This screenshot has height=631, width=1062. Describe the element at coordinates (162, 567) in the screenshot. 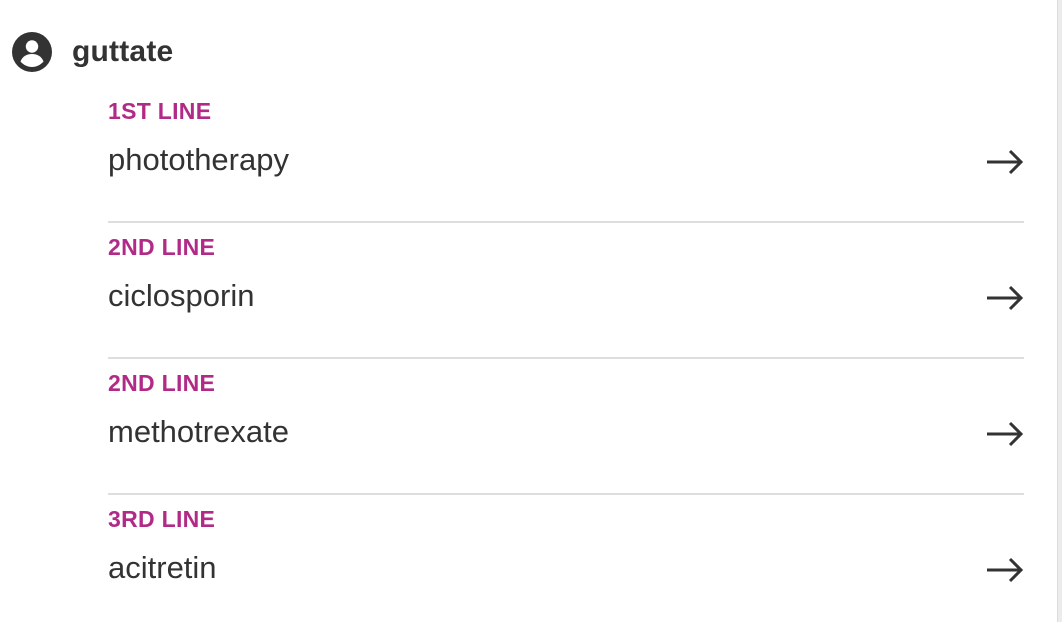

I see `treatment-name: acitretin` at that location.